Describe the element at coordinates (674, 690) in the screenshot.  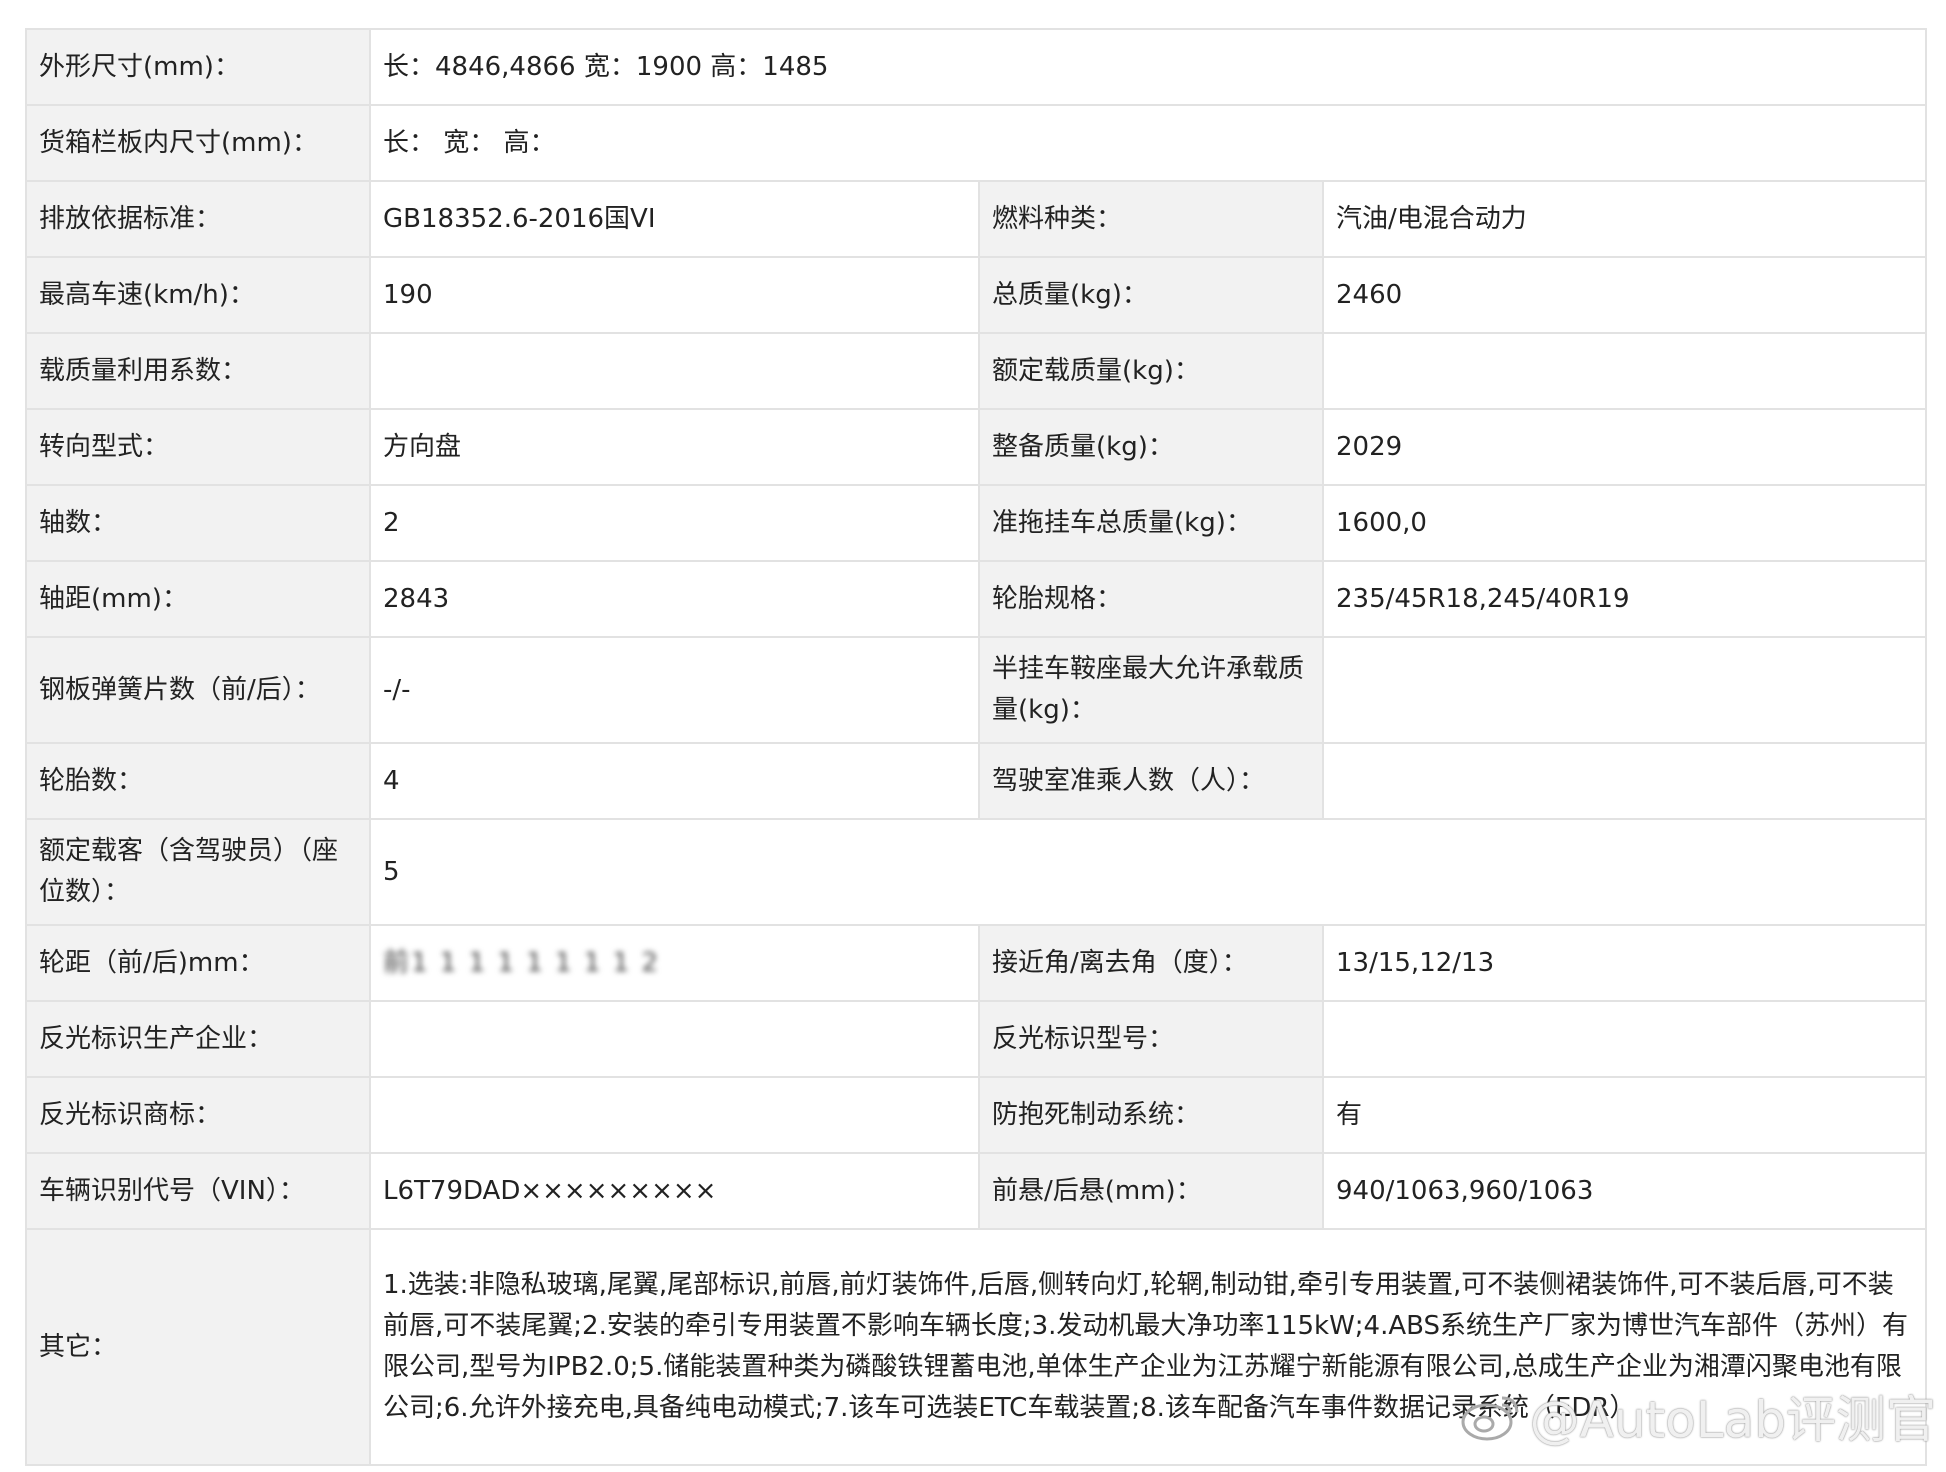
I see `value-leaf-springs: -/-` at that location.